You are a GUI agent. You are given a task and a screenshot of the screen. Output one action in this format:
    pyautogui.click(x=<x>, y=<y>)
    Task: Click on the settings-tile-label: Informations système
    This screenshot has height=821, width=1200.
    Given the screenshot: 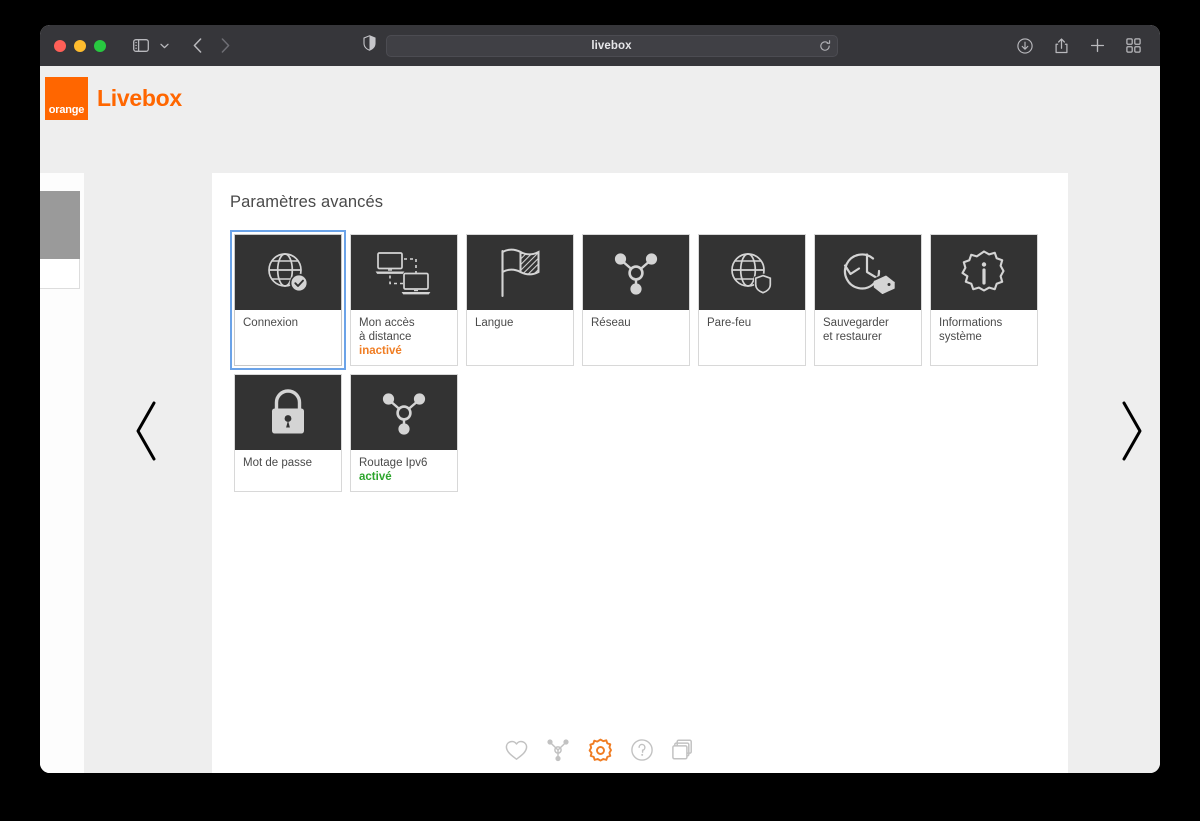 What is the action you would take?
    pyautogui.click(x=971, y=330)
    